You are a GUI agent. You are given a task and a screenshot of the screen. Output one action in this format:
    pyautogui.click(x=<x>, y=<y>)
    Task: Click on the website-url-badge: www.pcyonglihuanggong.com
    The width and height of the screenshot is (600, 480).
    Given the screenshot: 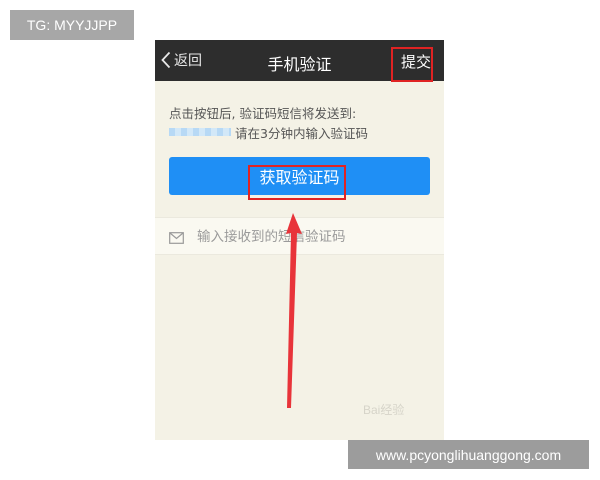 What is the action you would take?
    pyautogui.click(x=468, y=454)
    